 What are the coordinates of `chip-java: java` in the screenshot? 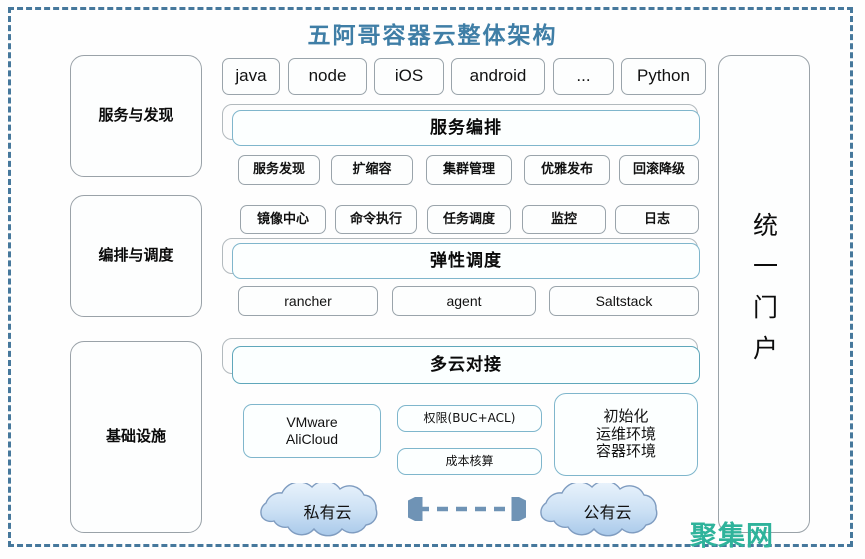 It's located at (251, 76).